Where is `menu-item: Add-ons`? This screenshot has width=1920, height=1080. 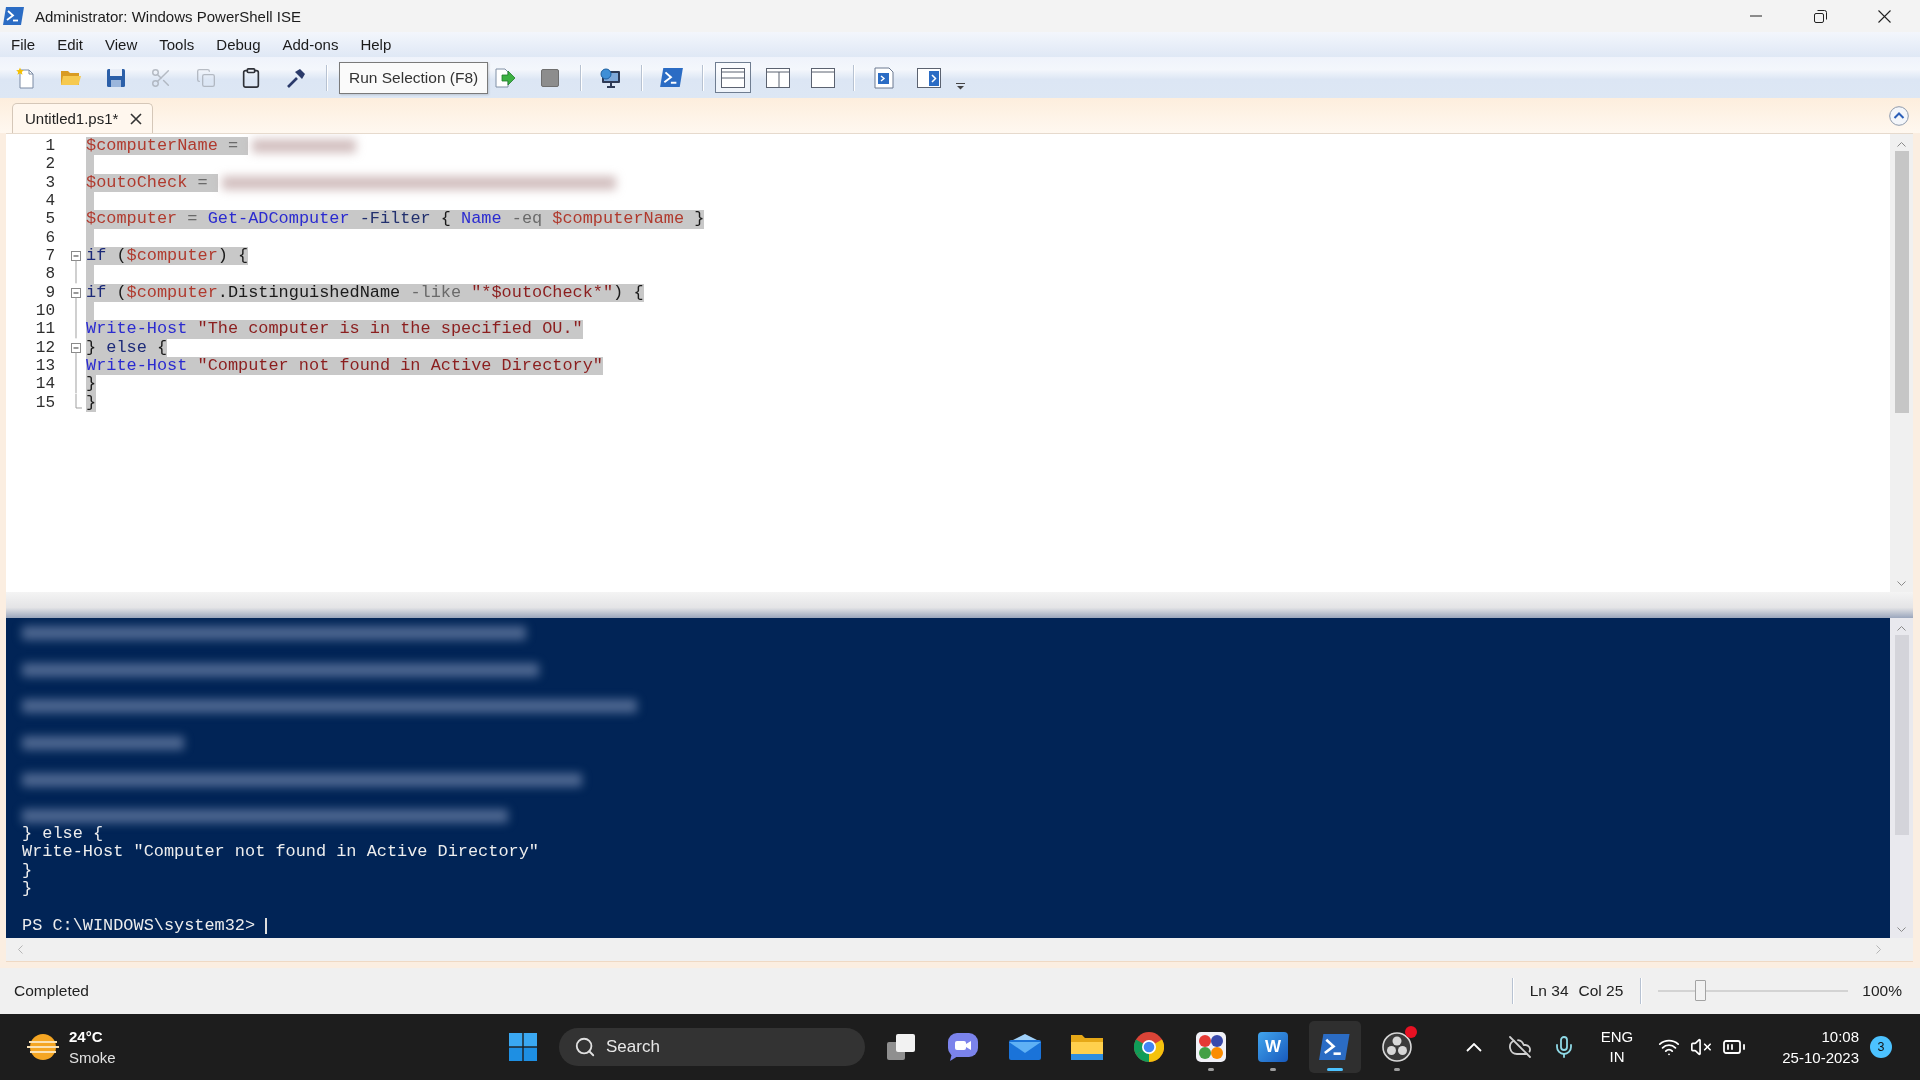 menu-item: Add-ons is located at coordinates (310, 44).